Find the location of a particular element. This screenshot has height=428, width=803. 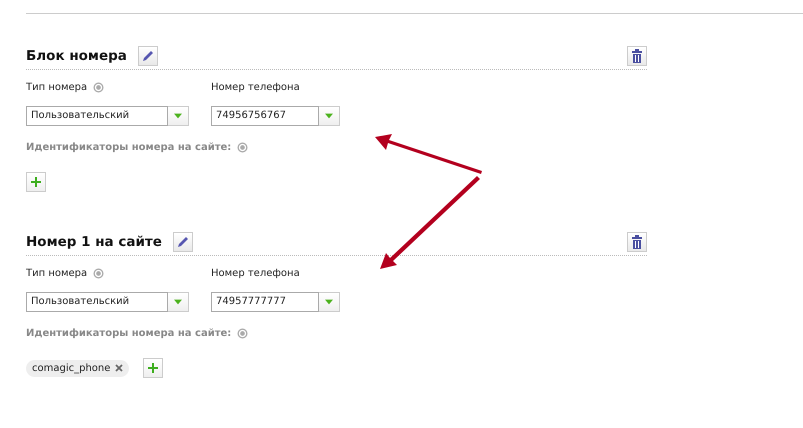

block-title: Номер 1 на сайте is located at coordinates (94, 242).